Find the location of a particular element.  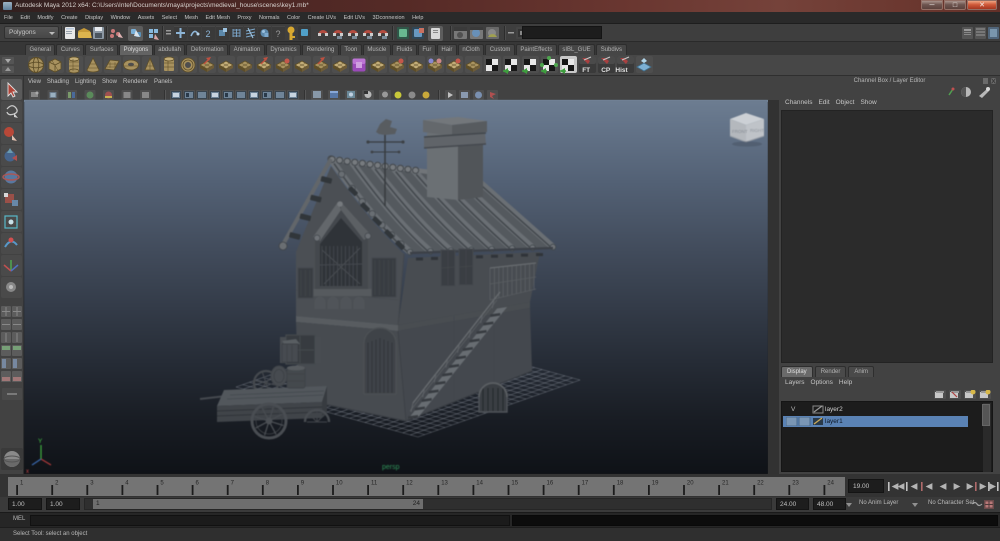

svg-text: 13 is located at coordinates (444, 484).